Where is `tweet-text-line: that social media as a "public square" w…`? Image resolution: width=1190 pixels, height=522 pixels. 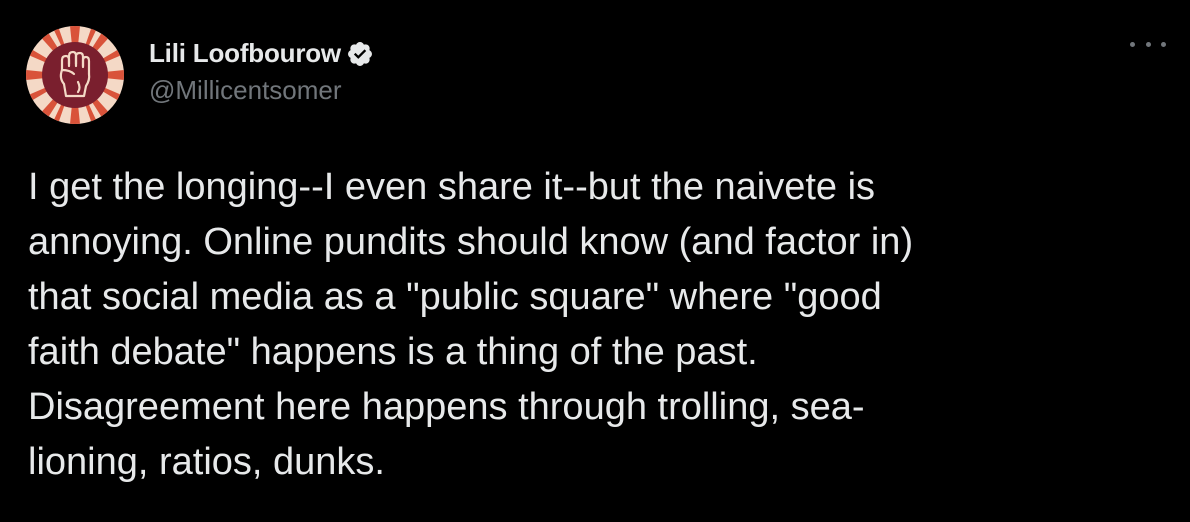 tweet-text-line: that social media as a "public square" w… is located at coordinates (455, 297).